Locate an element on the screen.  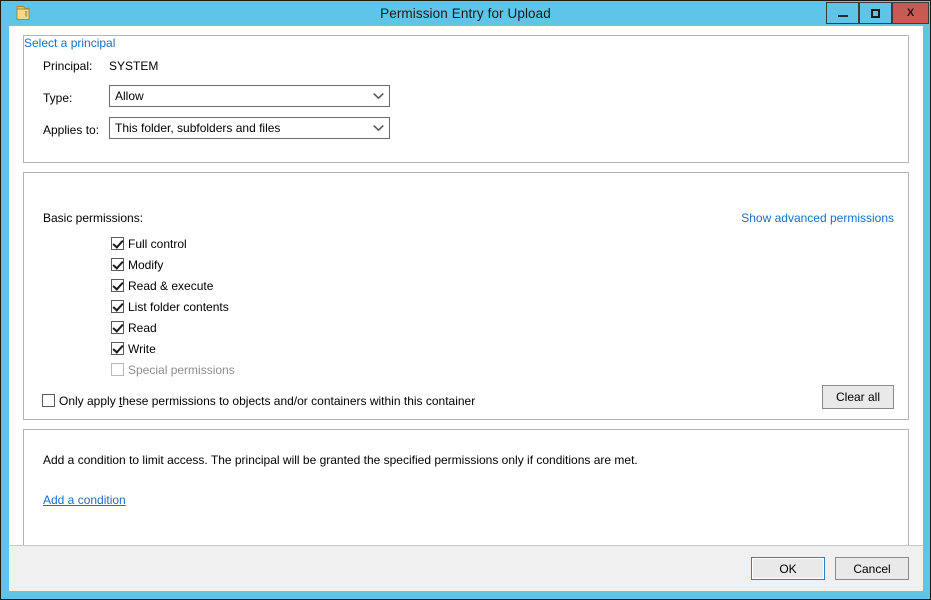
permission-checkbox-read-execute: Read & execute is located at coordinates (162, 285).